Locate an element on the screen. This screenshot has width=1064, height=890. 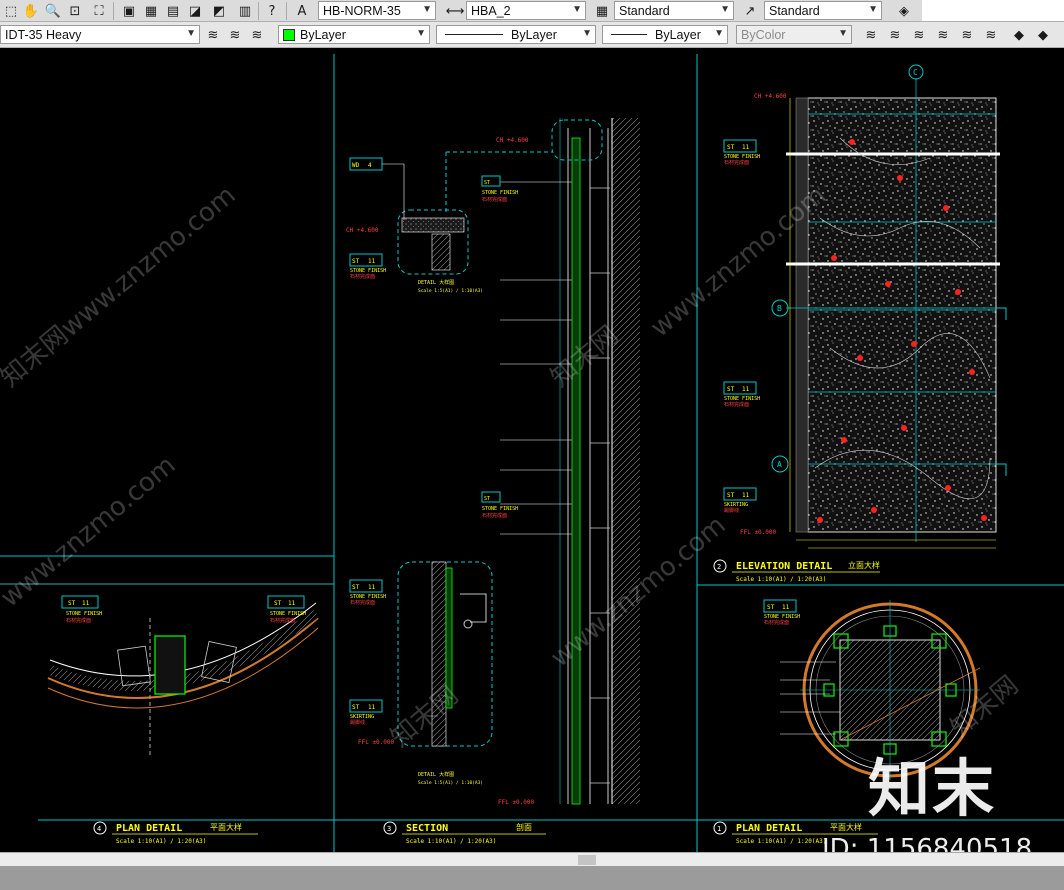
plotstyle-select: ByColor ▼ is located at coordinates (794, 34).